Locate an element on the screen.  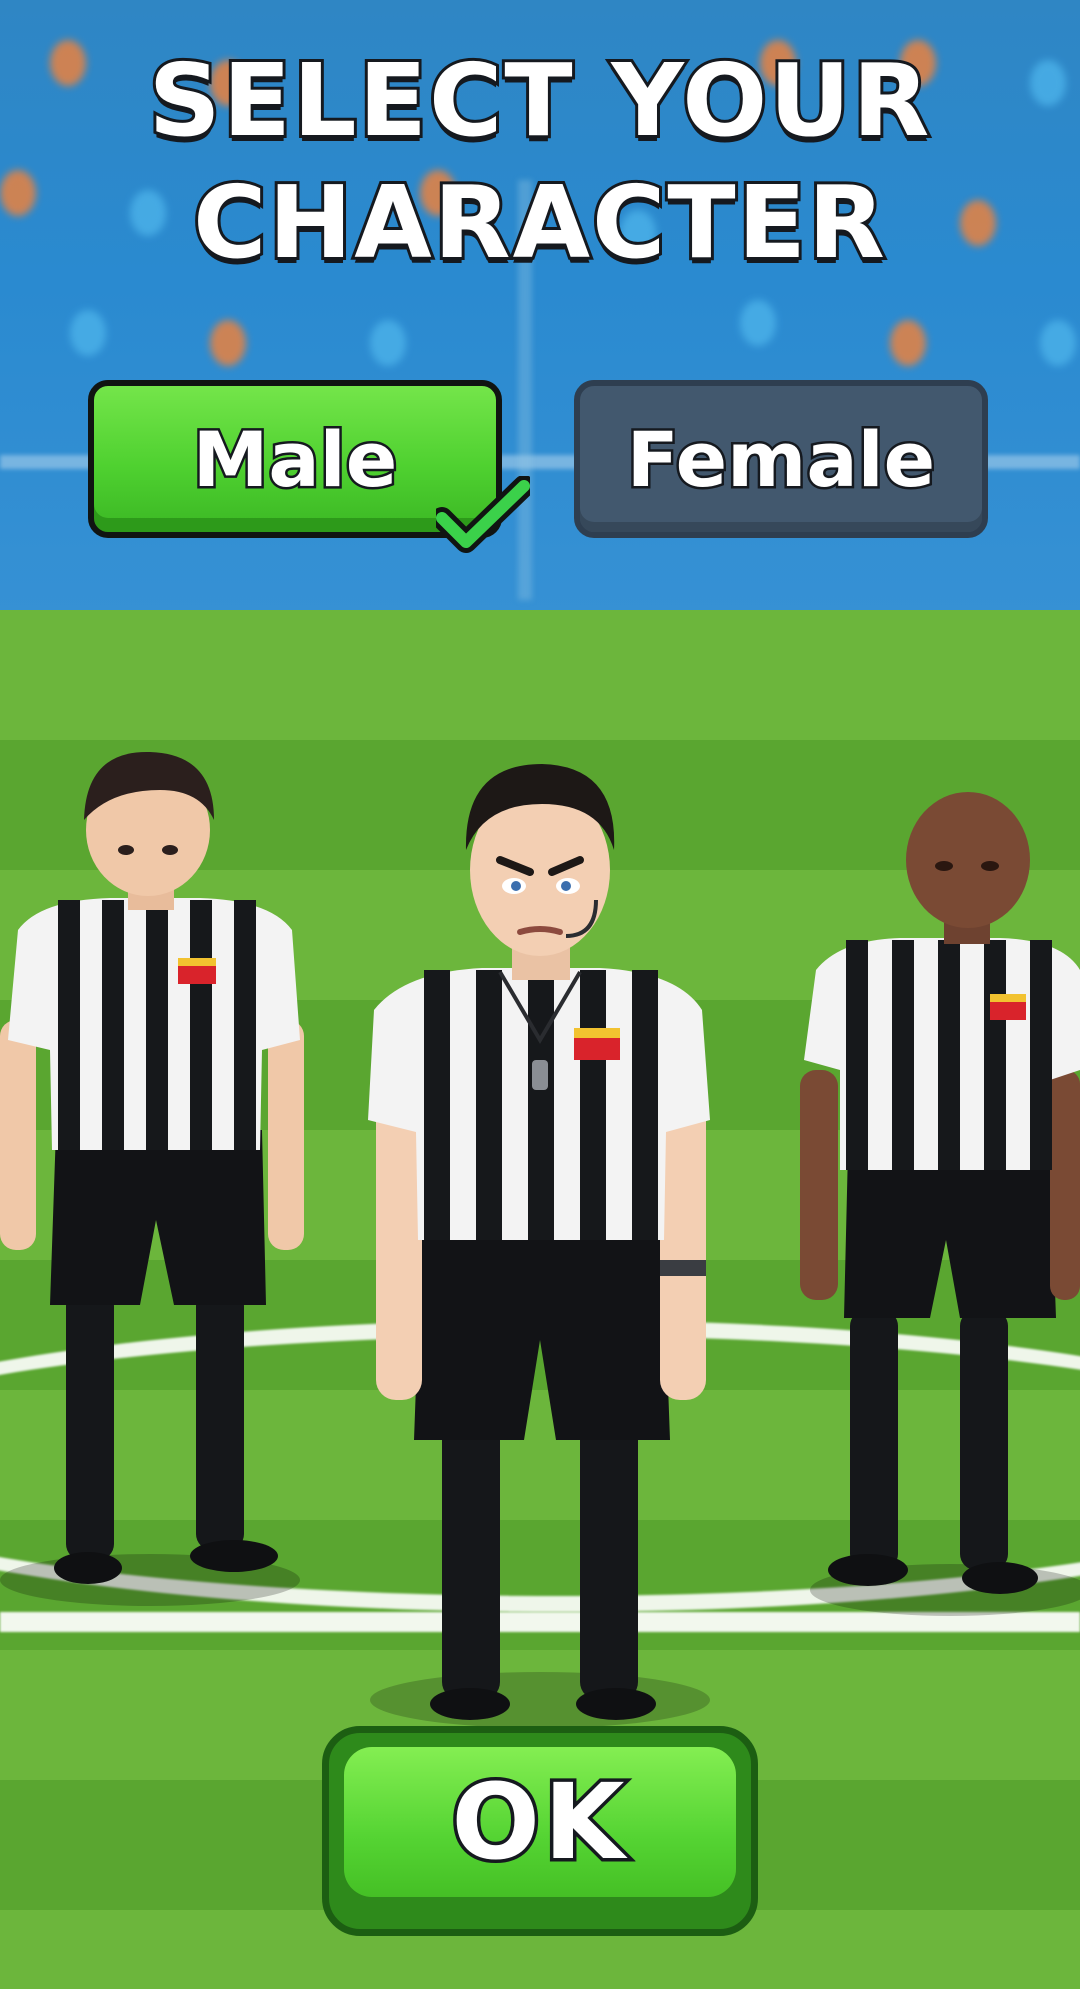
page-title: SELECT YOUR CHARACTER is located at coordinates (540, 161).